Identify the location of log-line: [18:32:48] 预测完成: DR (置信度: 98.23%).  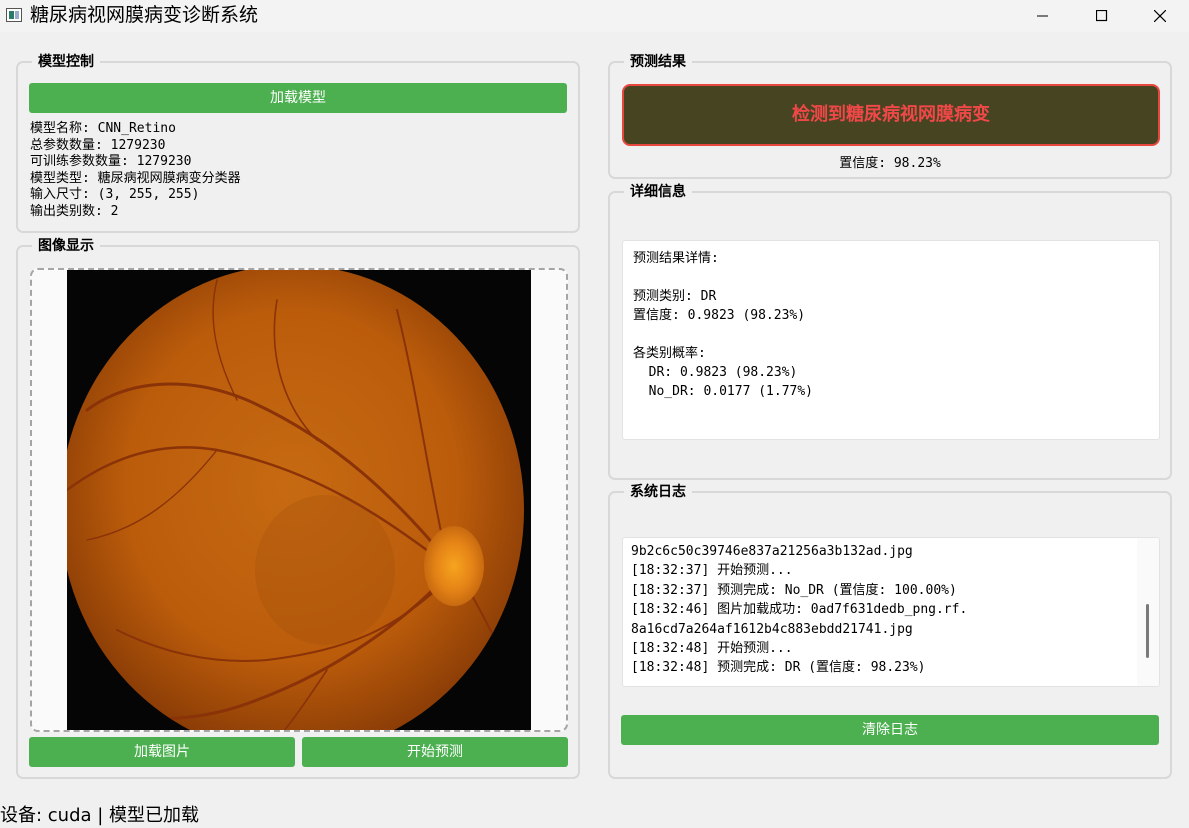
(778, 668).